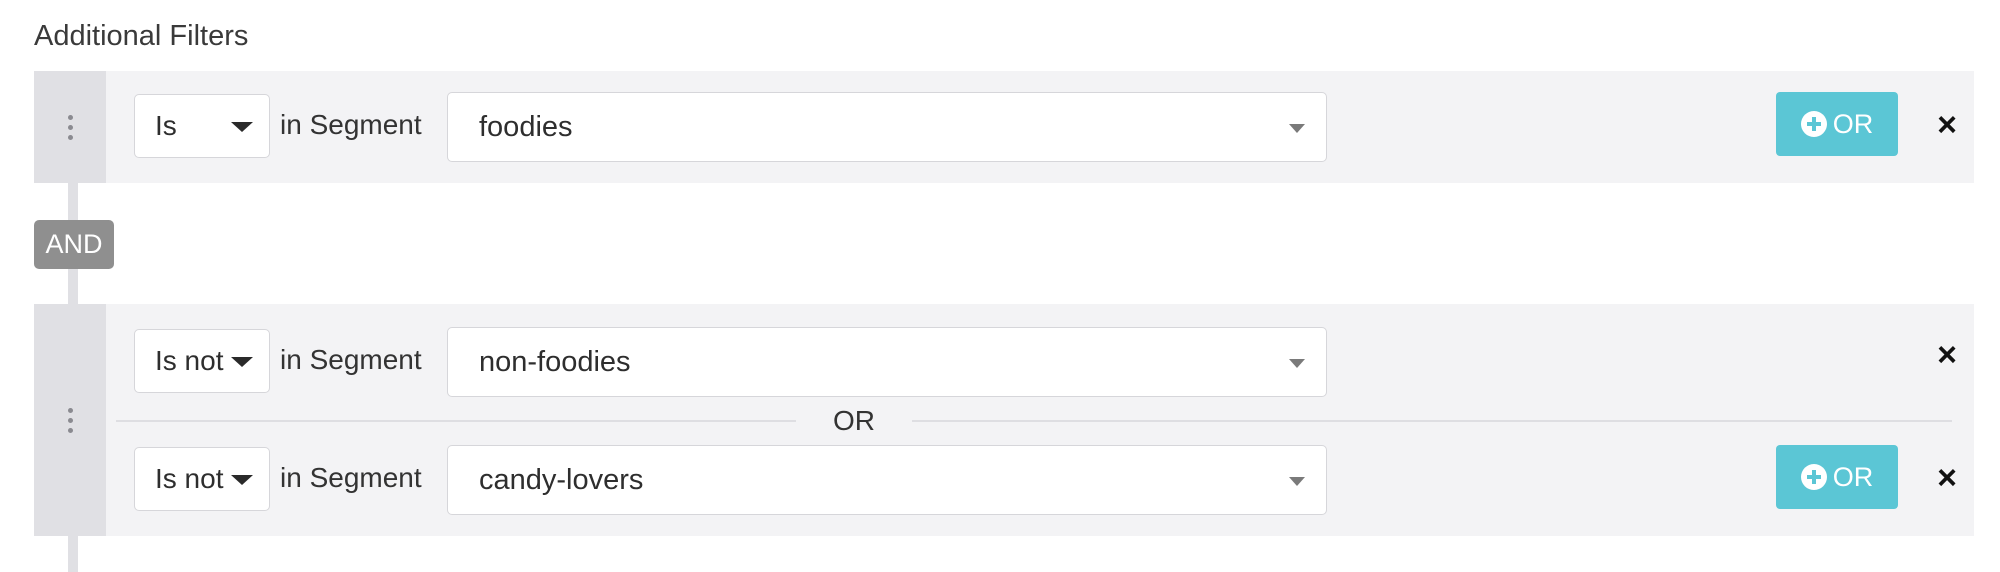 This screenshot has width=2000, height=572. I want to click on segment-value: foodies, so click(526, 127).